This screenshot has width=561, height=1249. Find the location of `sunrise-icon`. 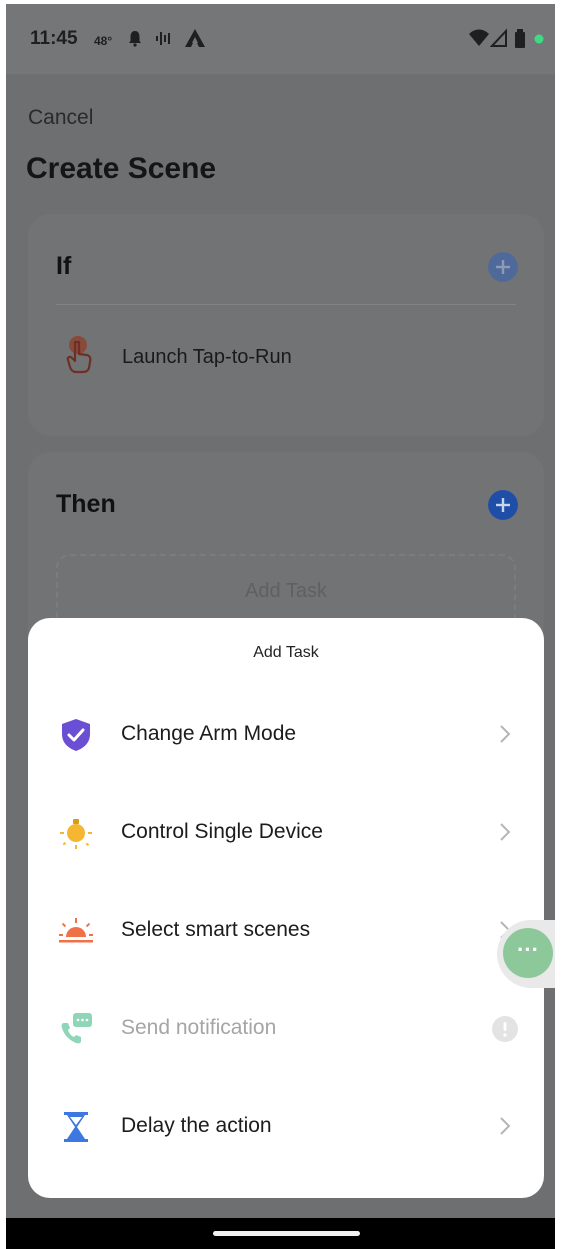

sunrise-icon is located at coordinates (76, 930).